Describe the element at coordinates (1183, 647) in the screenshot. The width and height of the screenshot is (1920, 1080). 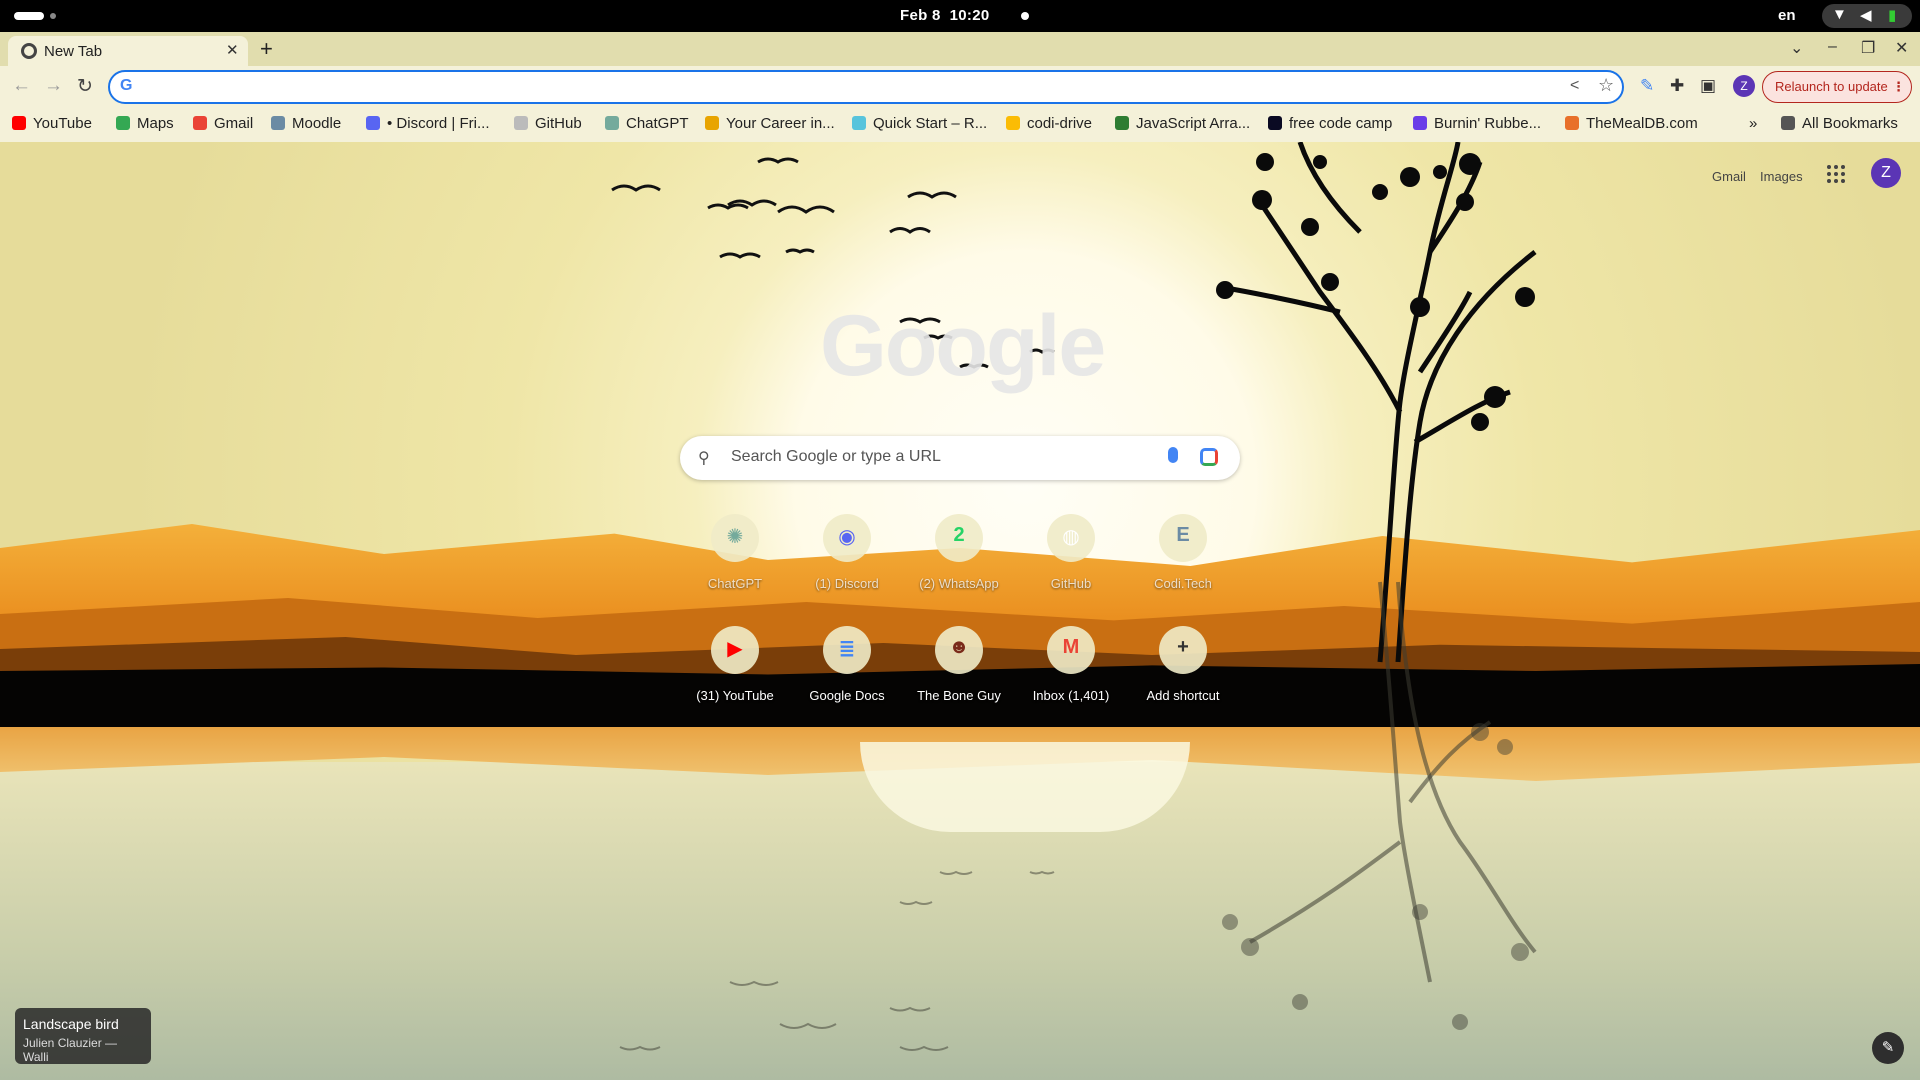
I see `shortcut-icon: +` at that location.